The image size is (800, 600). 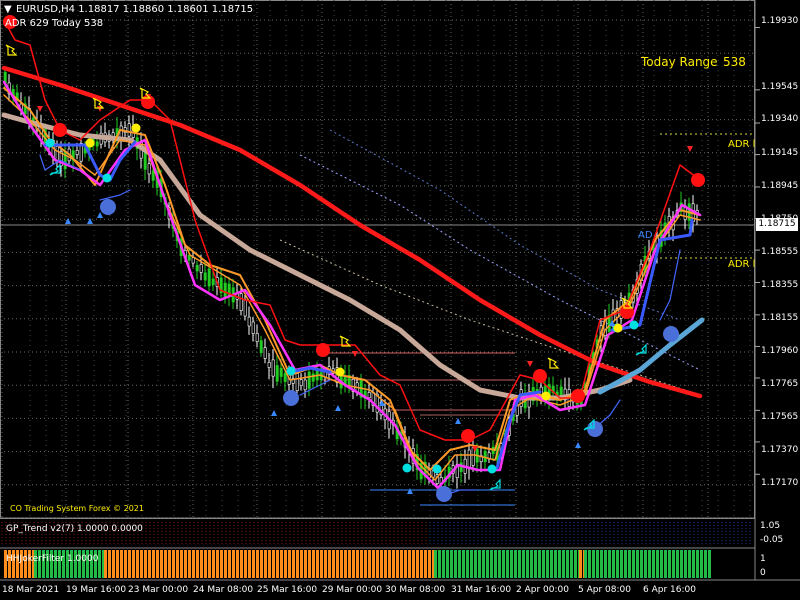 I want to click on cyan-diag-arrow-icon, so click(x=495, y=484).